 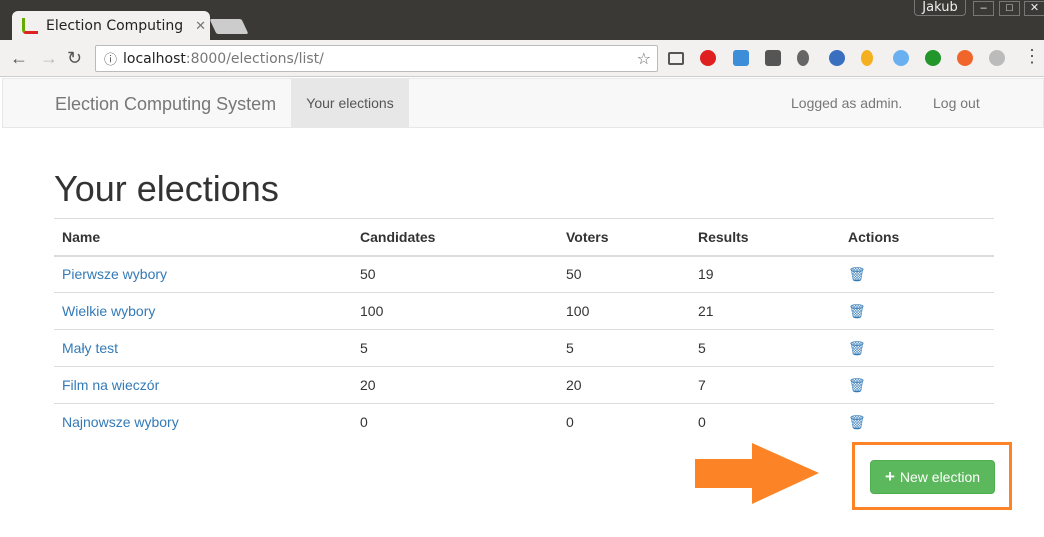 What do you see at coordinates (114, 274) in the screenshot?
I see `election-link: Pierwsze wybory` at bounding box center [114, 274].